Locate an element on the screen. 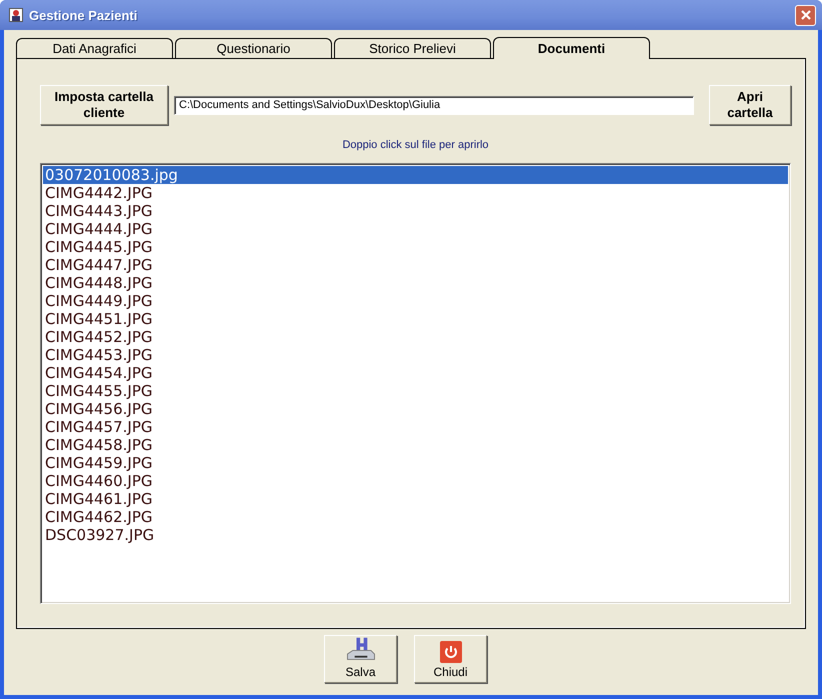 Image resolution: width=822 pixels, height=699 pixels. close-icon is located at coordinates (806, 15).